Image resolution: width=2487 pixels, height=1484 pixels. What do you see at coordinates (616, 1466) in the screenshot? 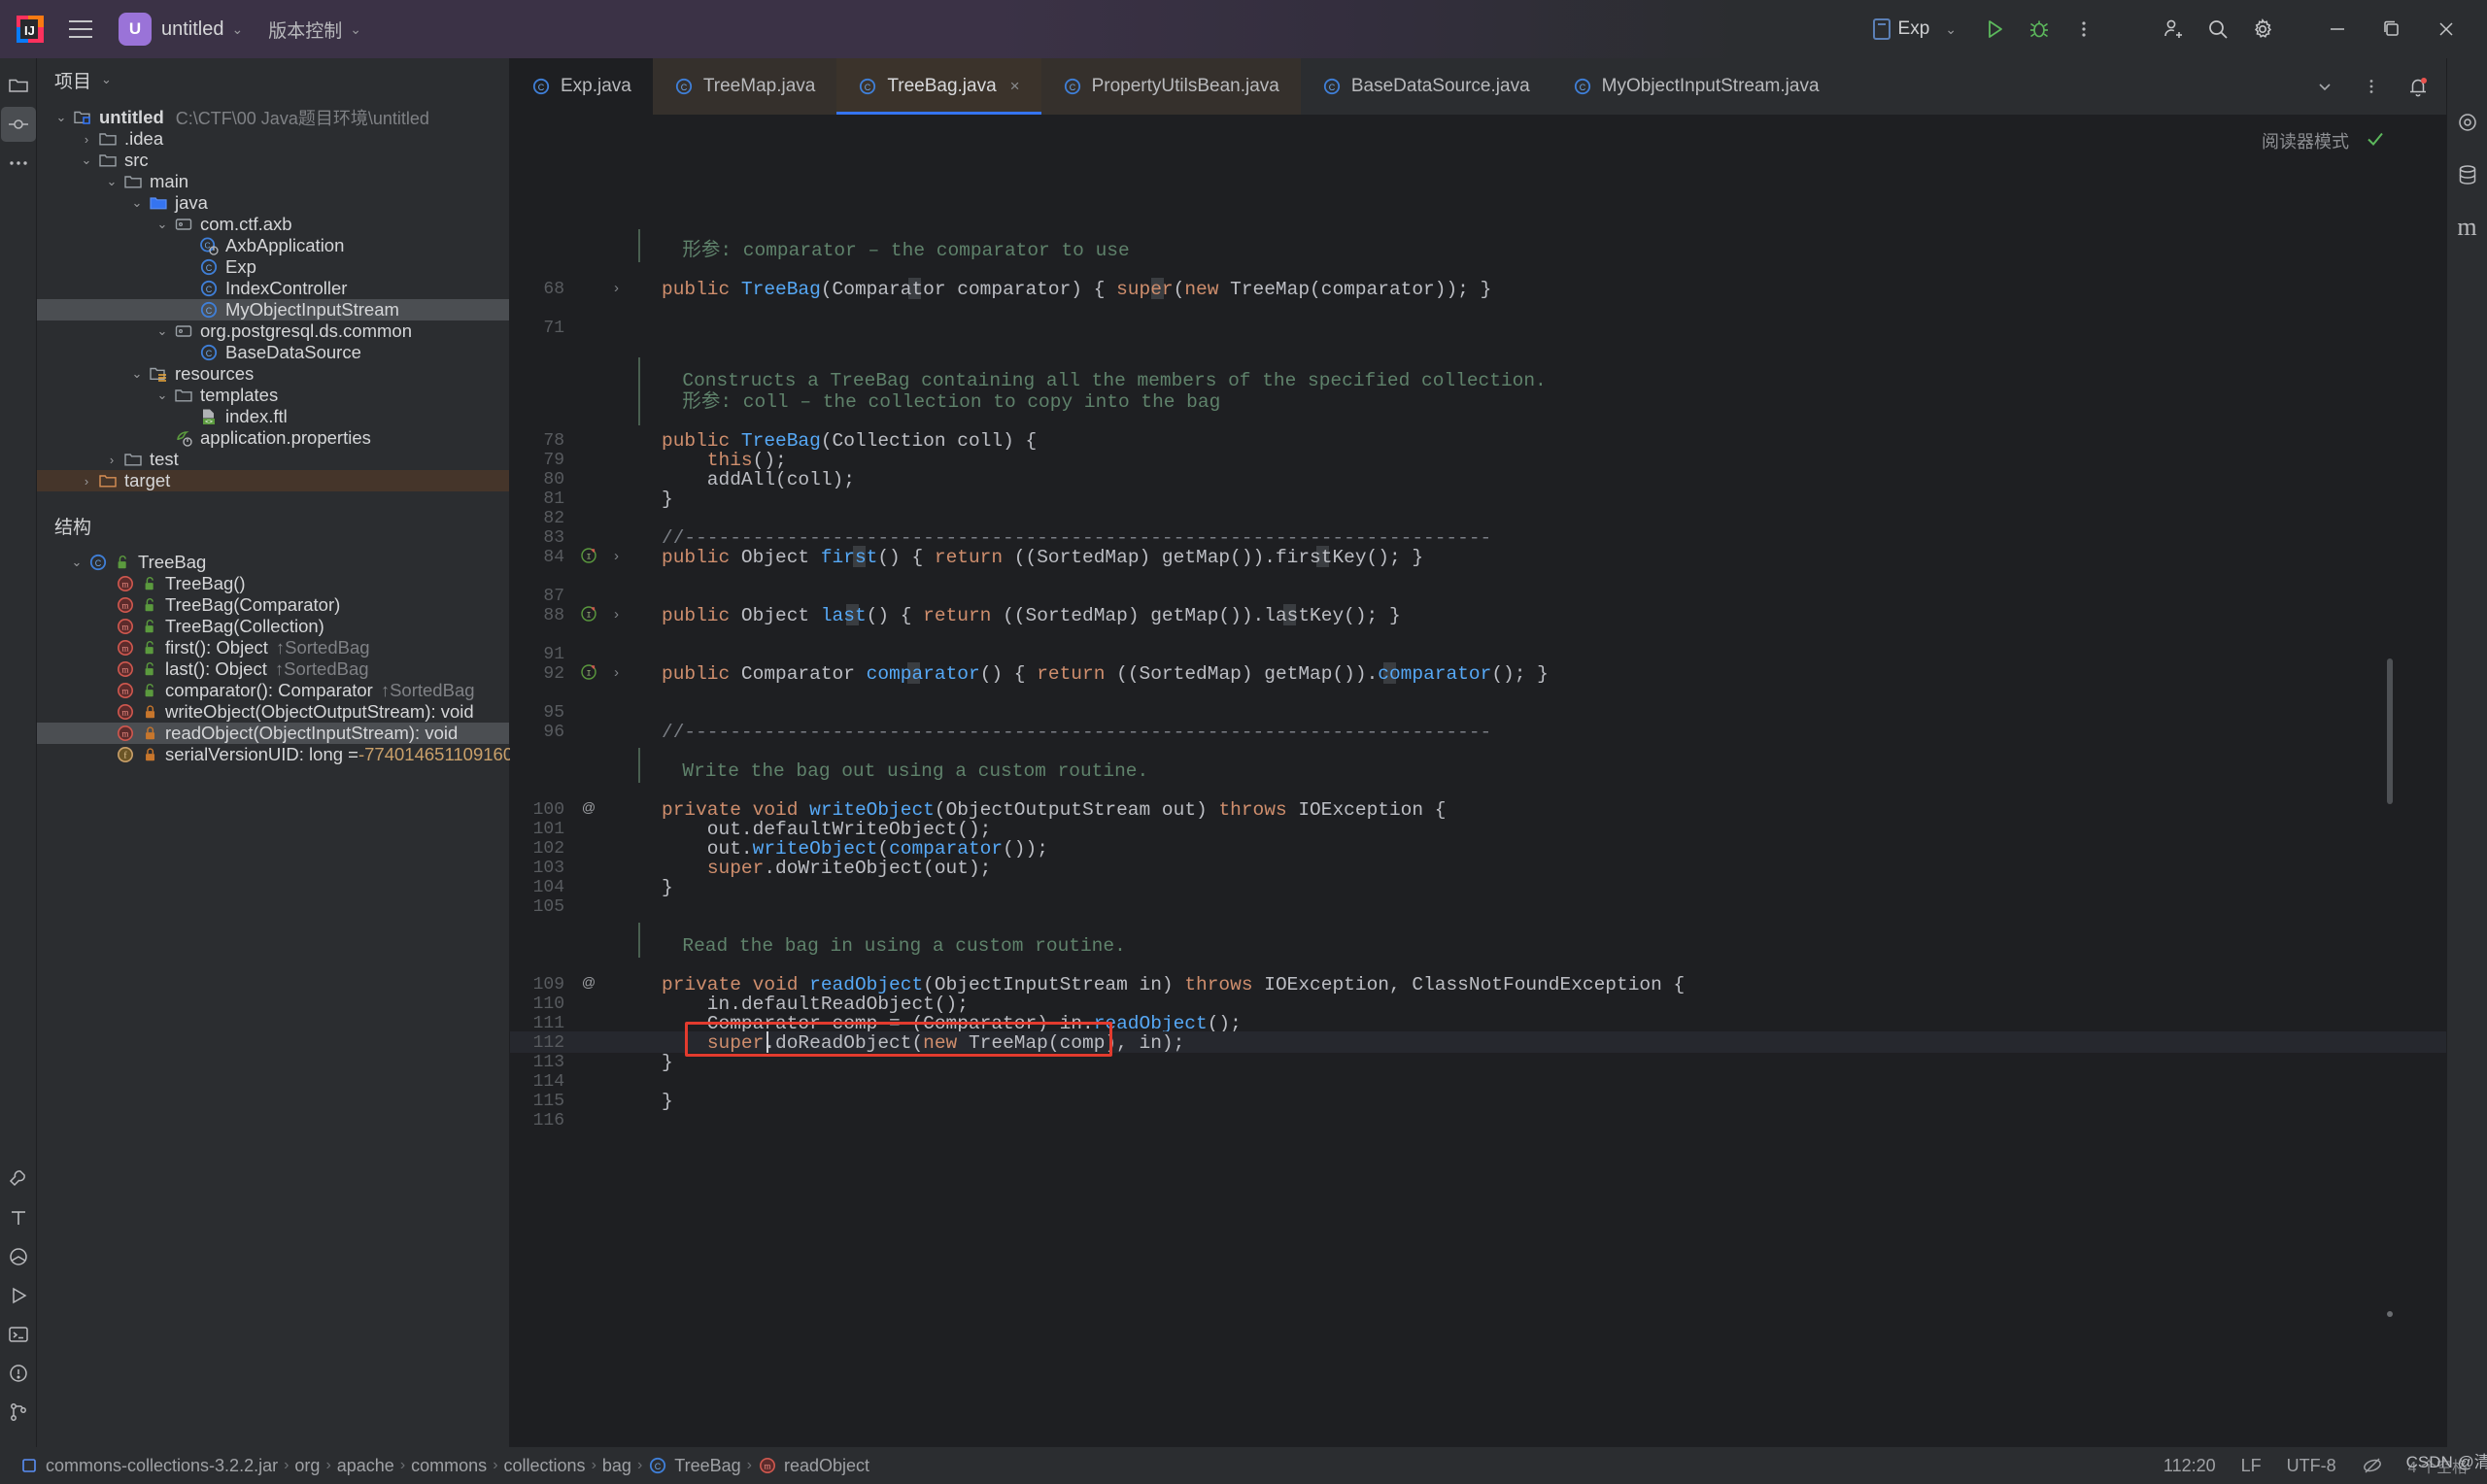
I see `breadcrumb-item: bag` at bounding box center [616, 1466].